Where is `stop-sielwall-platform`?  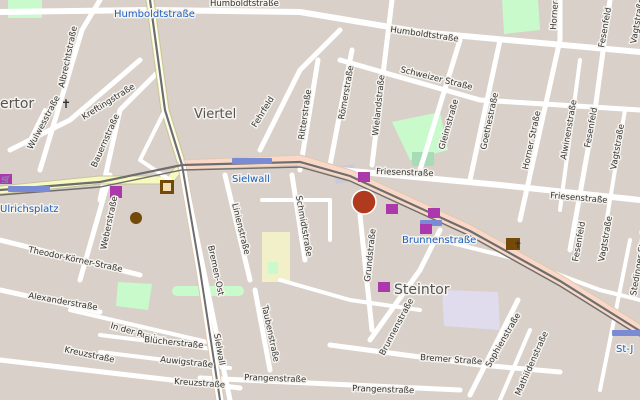
stop-sielwall-platform is located at coordinates (252, 161).